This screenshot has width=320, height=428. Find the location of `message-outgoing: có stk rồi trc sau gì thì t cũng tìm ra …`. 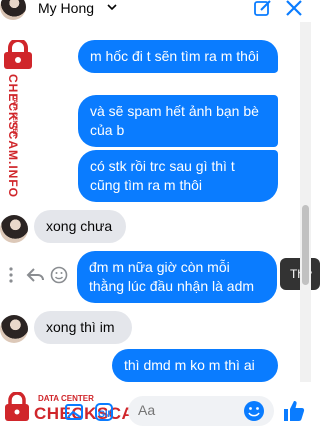

message-outgoing: có stk rồi trc sau gì thì t cũng tìm ra … is located at coordinates (178, 176).